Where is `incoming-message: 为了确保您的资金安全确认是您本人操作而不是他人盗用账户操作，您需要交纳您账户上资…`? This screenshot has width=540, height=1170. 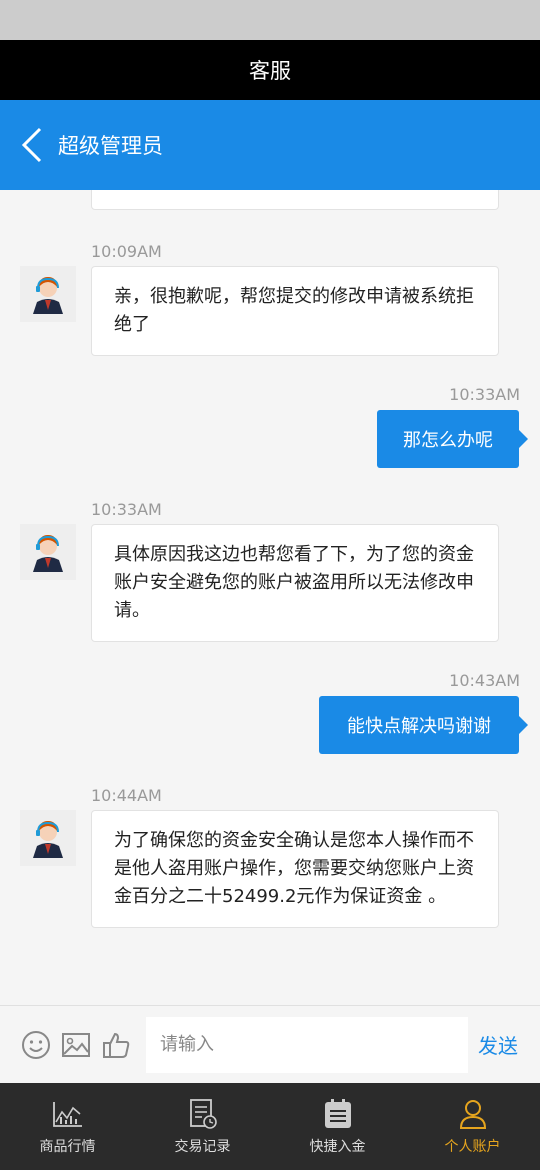
incoming-message: 为了确保您的资金安全确认是您本人操作而不是他人盗用账户操作，您需要交纳您账户上资… is located at coordinates (295, 869).